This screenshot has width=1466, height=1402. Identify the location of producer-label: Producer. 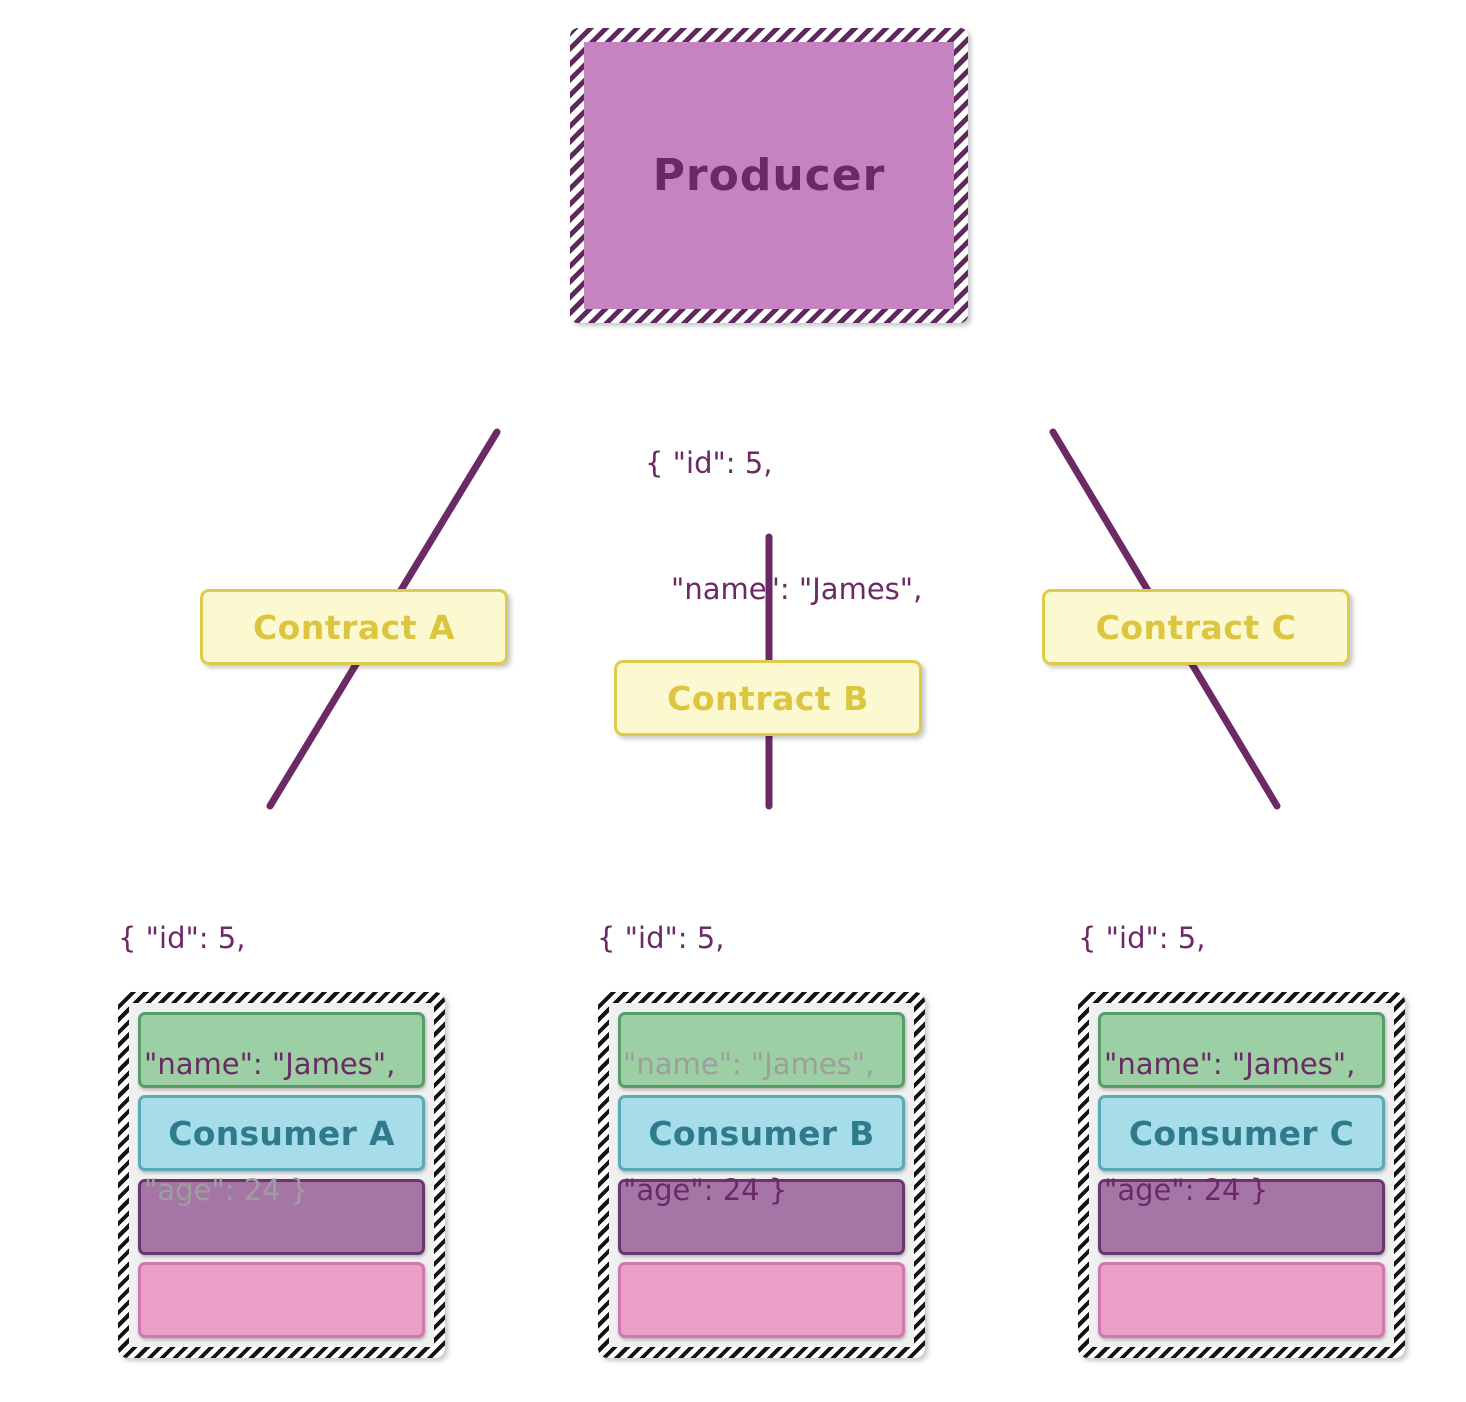
(769, 175).